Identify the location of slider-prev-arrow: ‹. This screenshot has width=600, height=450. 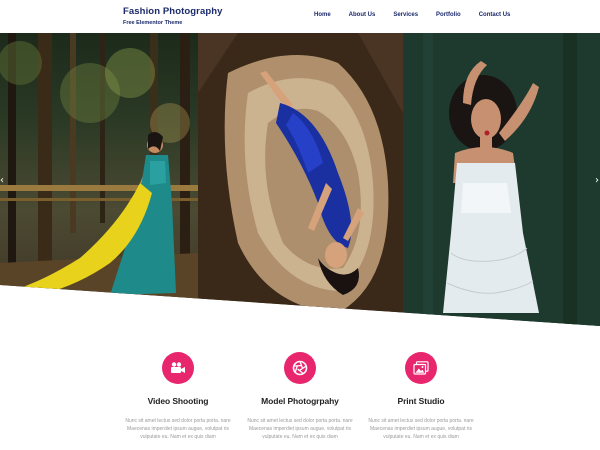
(2, 180).